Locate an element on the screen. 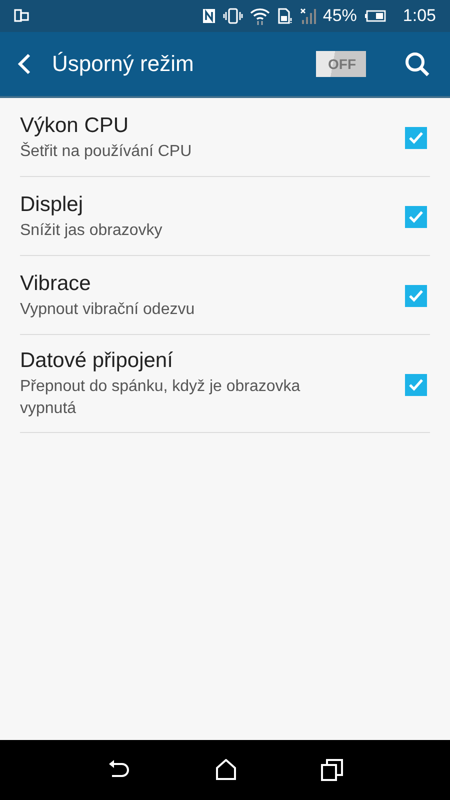 Image resolution: width=450 pixels, height=800 pixels. nfc-icon is located at coordinates (209, 16).